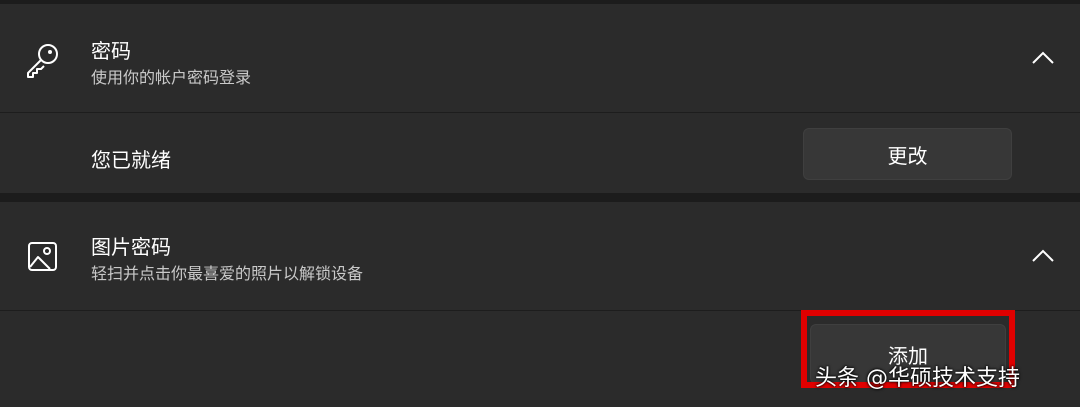 Image resolution: width=1080 pixels, height=407 pixels. Describe the element at coordinates (917, 378) in the screenshot. I see `watermark: 头条 @华硕技术支持` at that location.